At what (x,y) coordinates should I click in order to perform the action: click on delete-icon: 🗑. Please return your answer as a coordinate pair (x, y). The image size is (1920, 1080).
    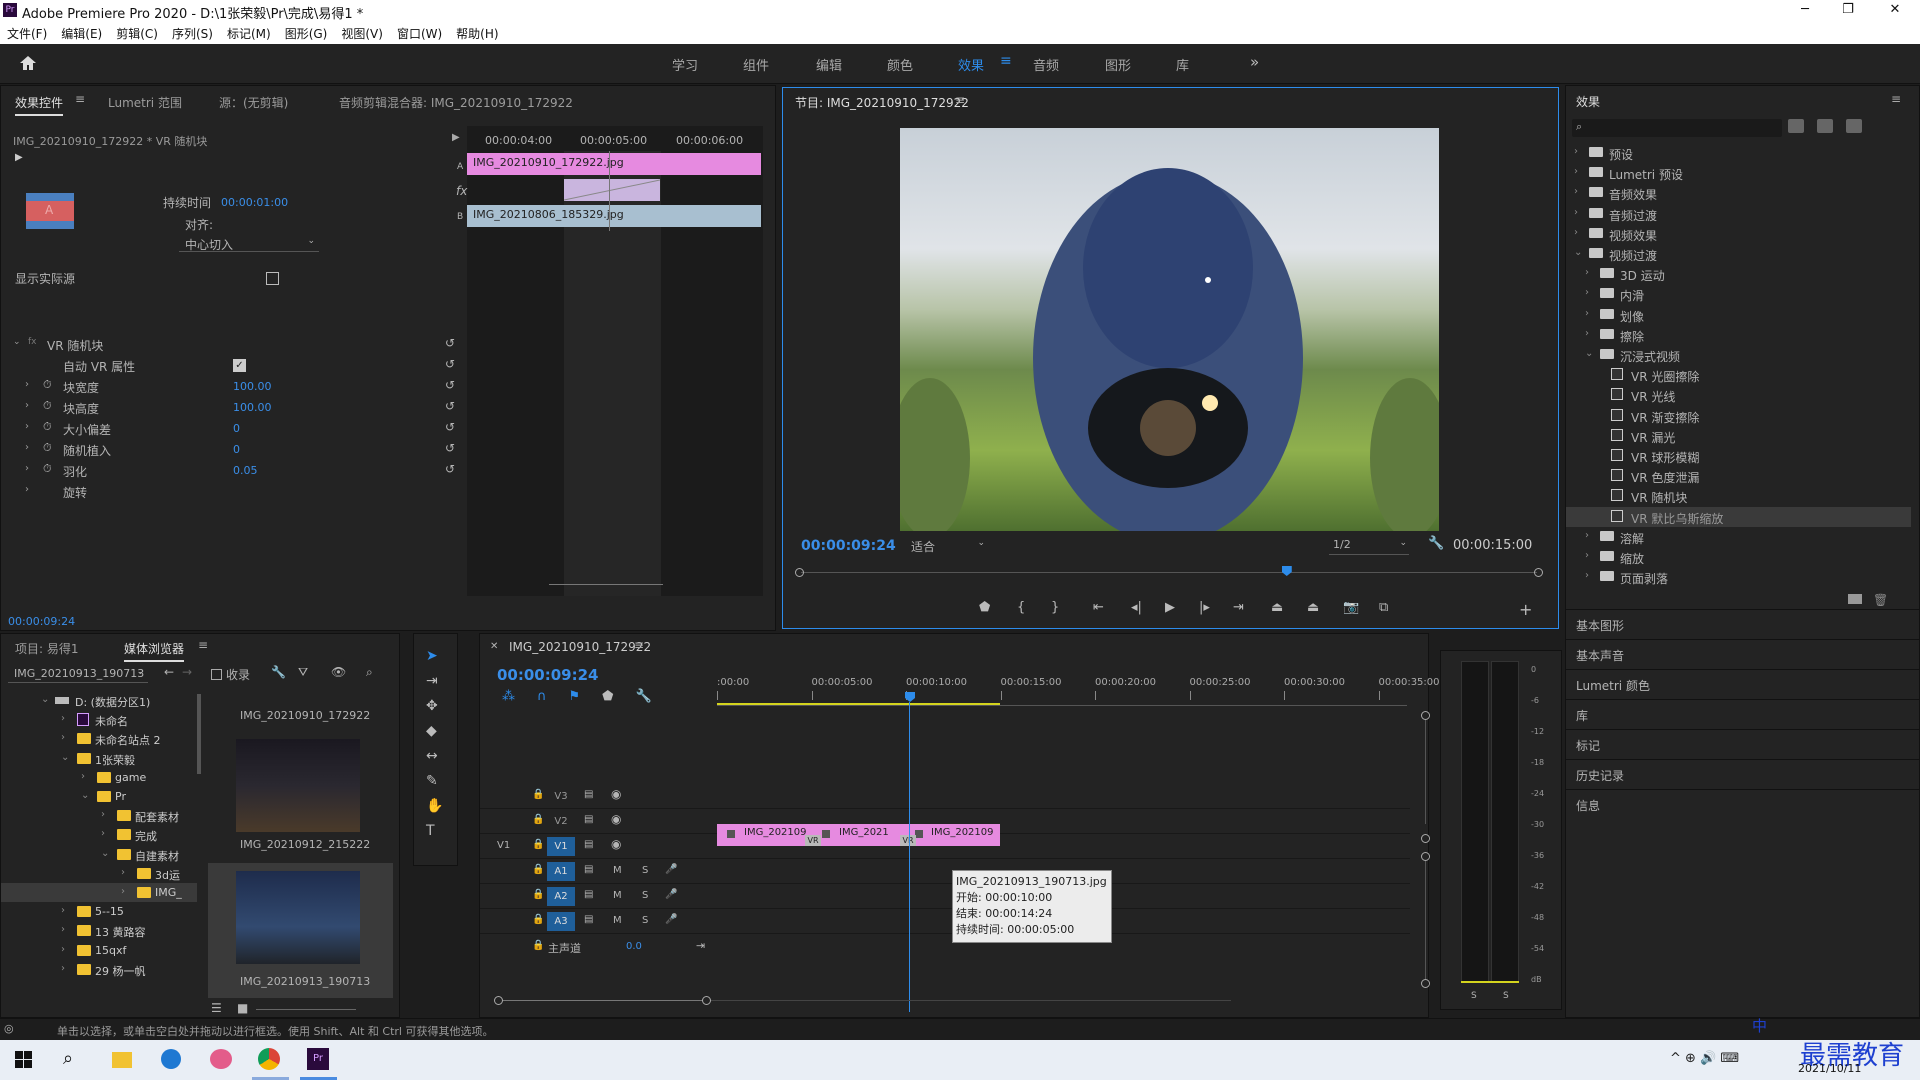
    Looking at the image, I should click on (1880, 600).